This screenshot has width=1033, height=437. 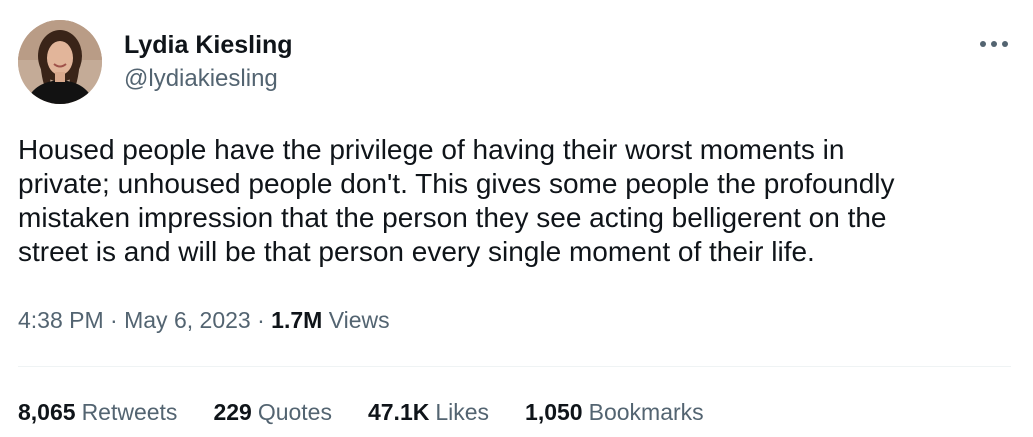 I want to click on more-options-button, so click(x=994, y=44).